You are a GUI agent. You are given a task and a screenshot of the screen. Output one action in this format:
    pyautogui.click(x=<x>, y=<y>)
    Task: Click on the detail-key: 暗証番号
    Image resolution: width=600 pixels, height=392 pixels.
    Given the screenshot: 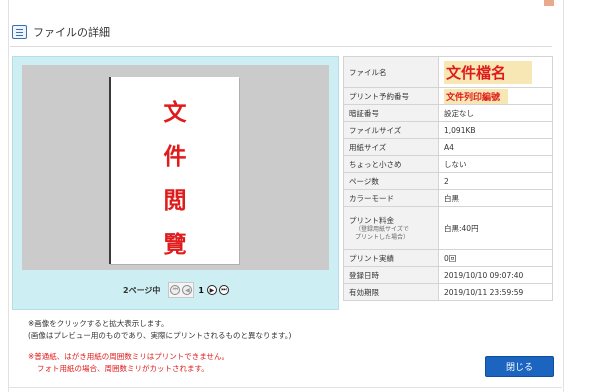 What is the action you would take?
    pyautogui.click(x=391, y=113)
    